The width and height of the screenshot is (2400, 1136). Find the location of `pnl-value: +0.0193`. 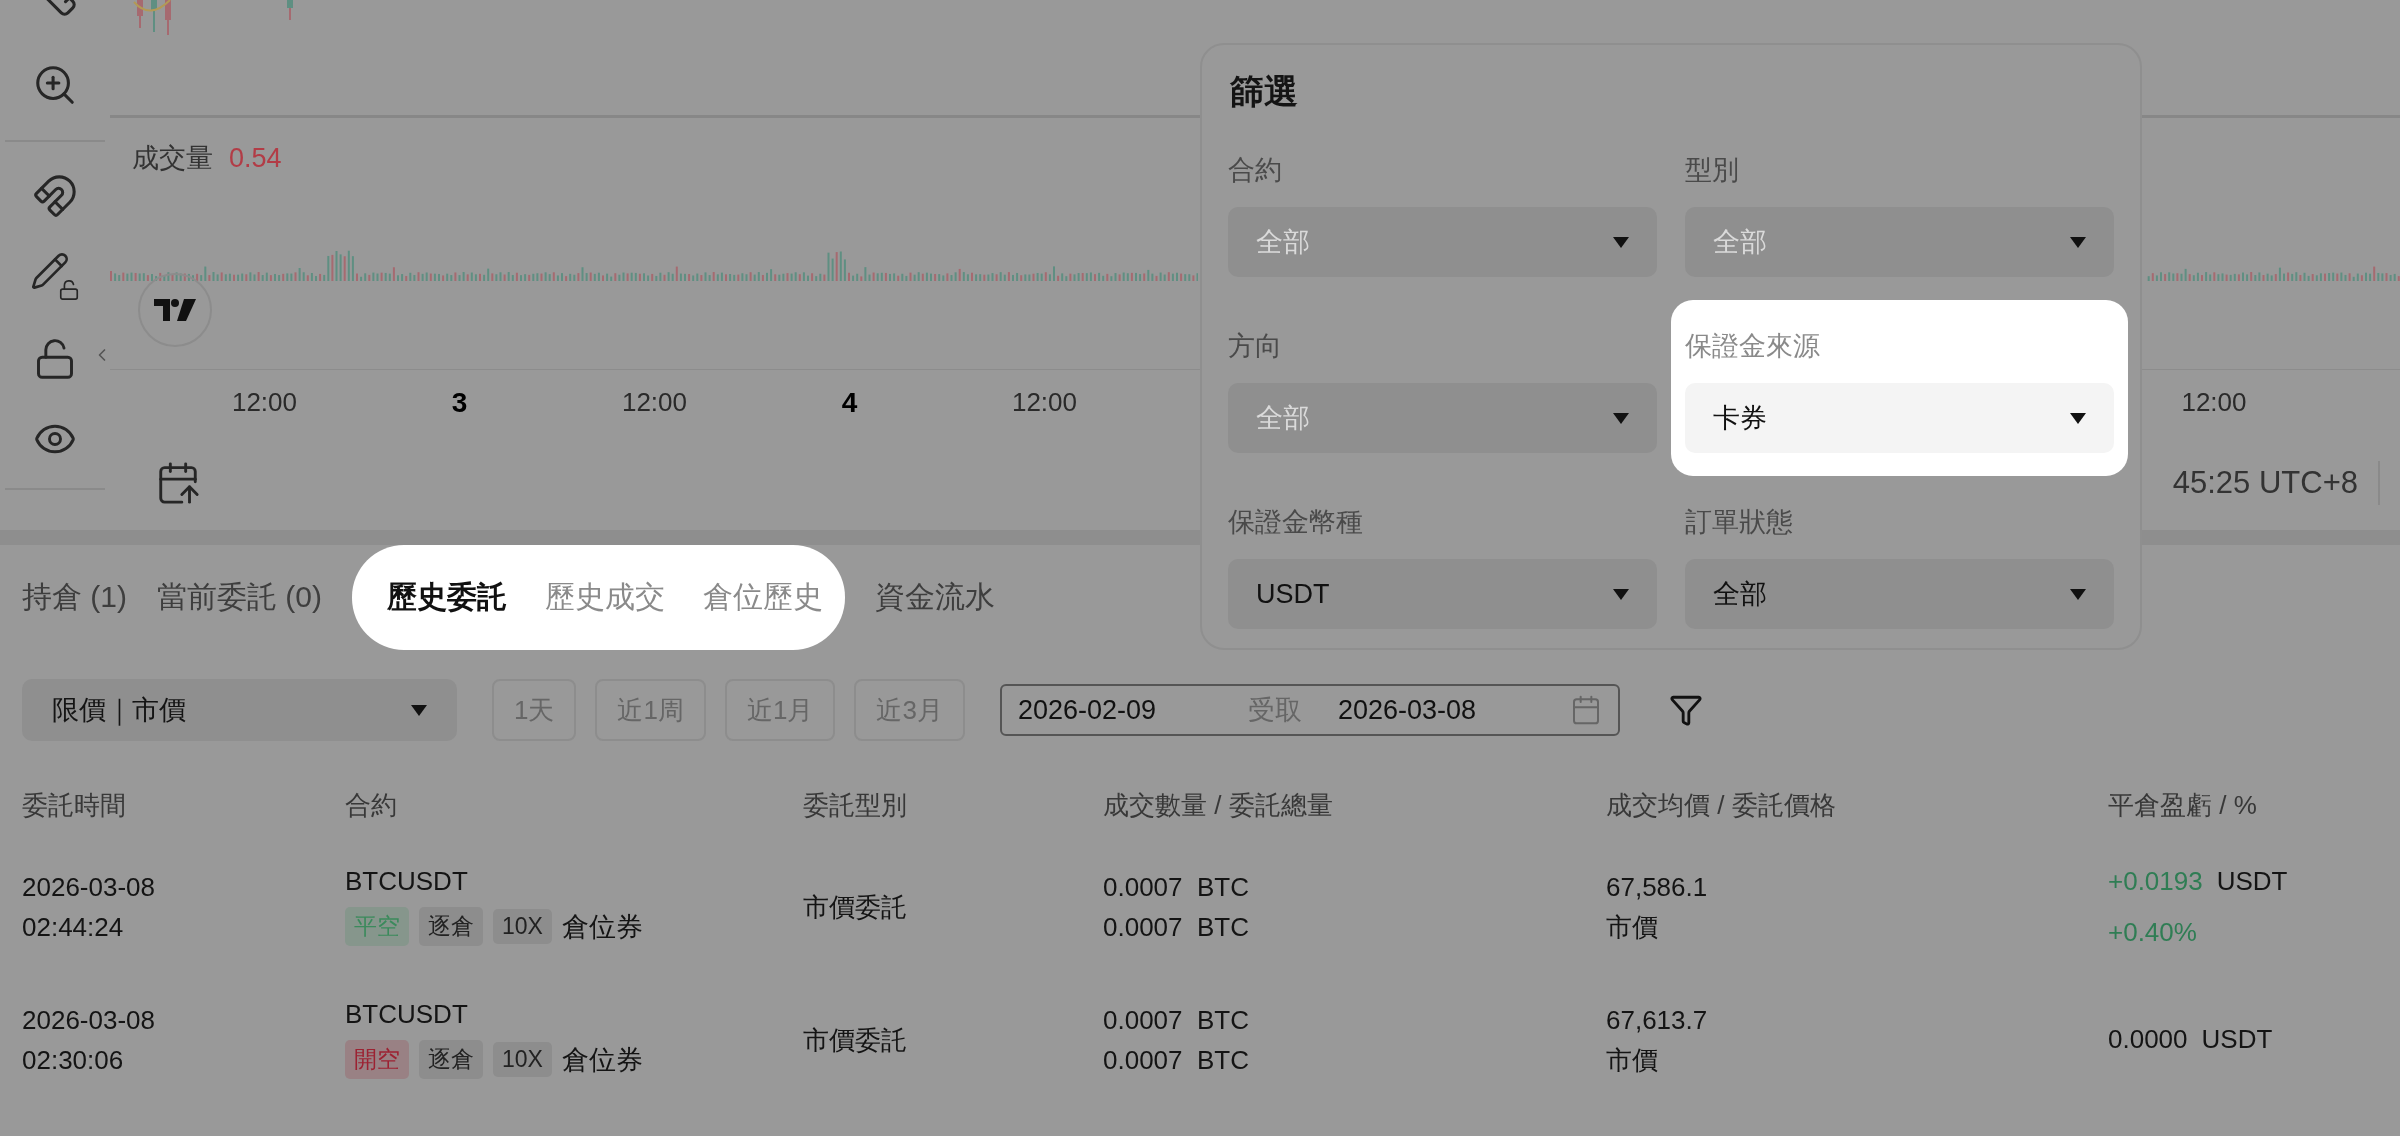

pnl-value: +0.0193 is located at coordinates (2155, 881).